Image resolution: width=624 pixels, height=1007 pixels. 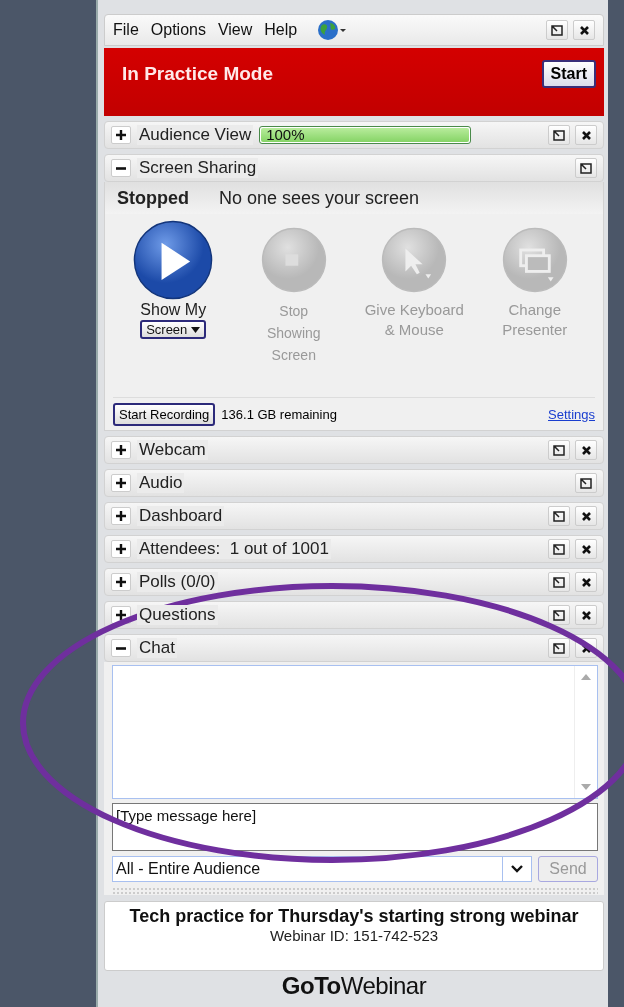 What do you see at coordinates (234, 549) in the screenshot?
I see `section-title: Attendees: 1 out of 1001` at bounding box center [234, 549].